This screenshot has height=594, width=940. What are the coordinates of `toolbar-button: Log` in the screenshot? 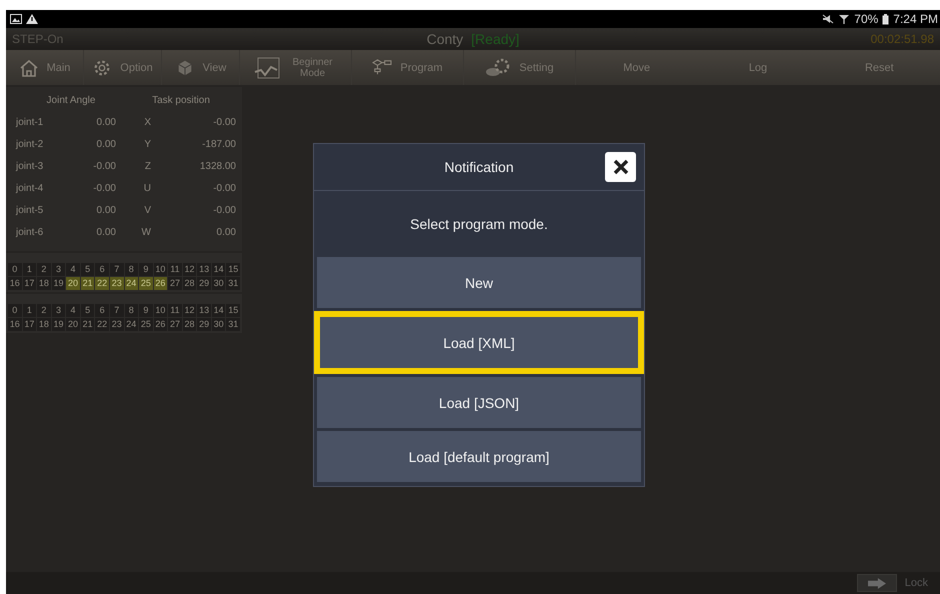 It's located at (758, 67).